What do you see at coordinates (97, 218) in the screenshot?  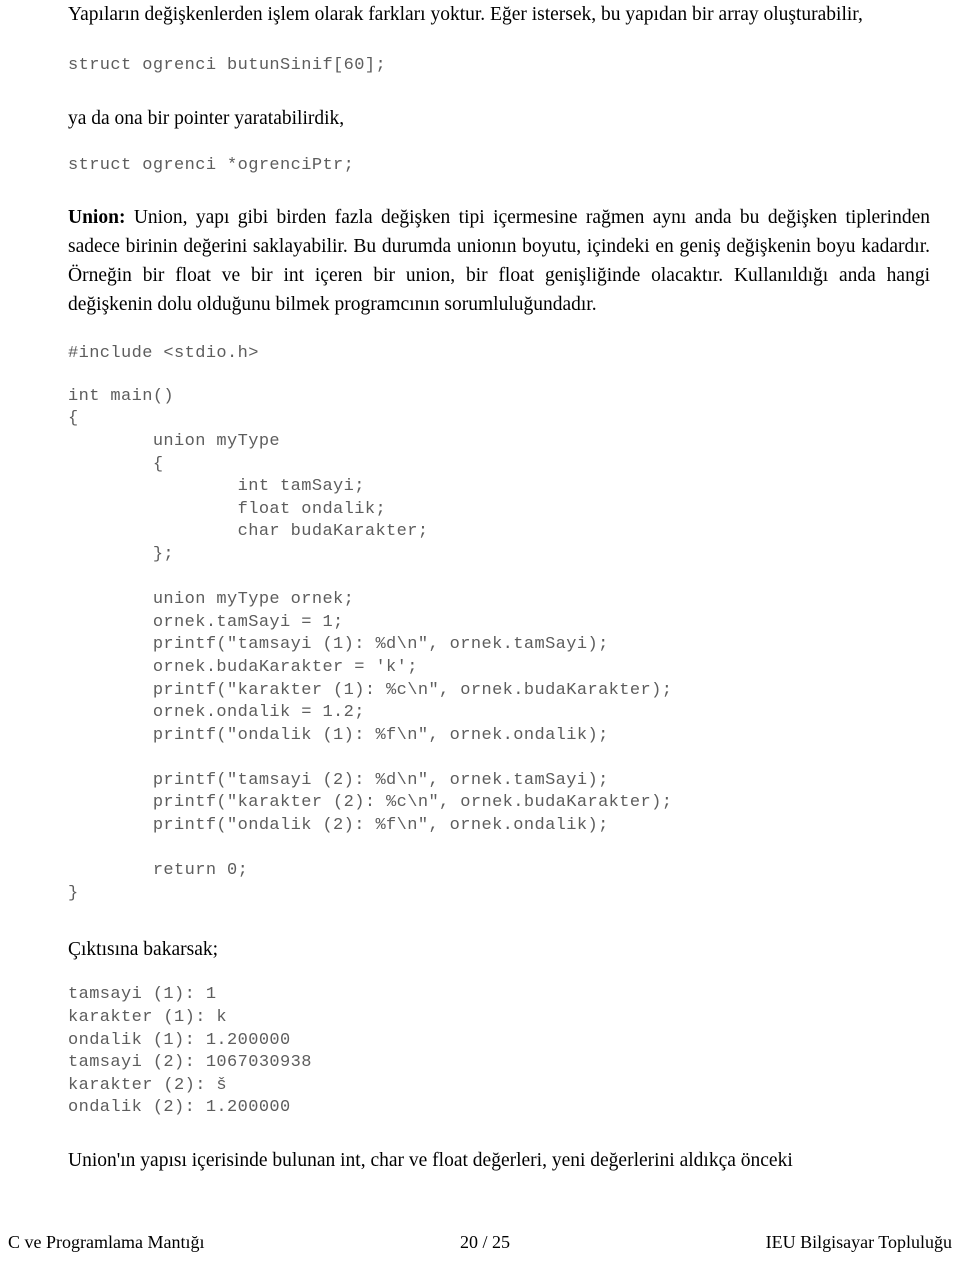 I see `union-term-label: Union:` at bounding box center [97, 218].